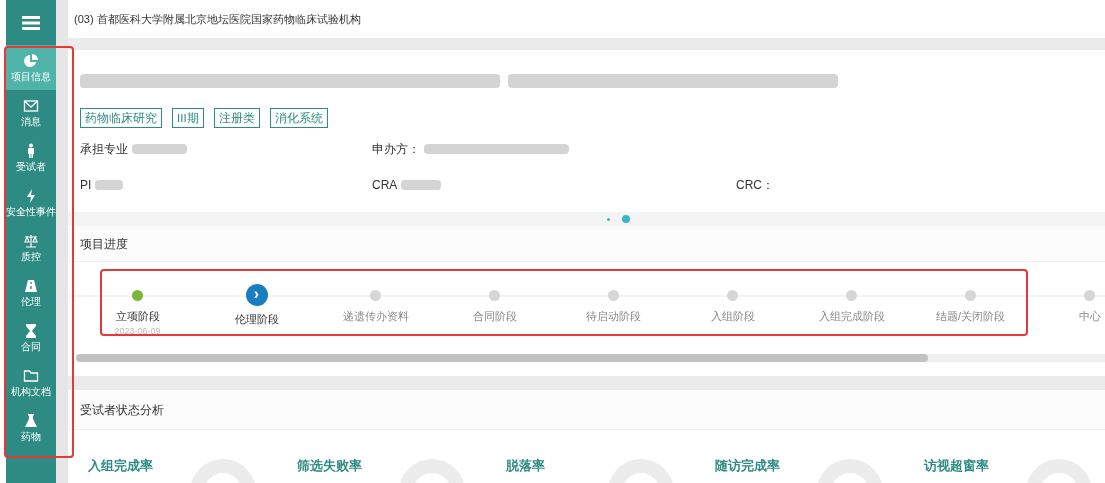 The image size is (1105, 483). Describe the element at coordinates (137, 316) in the screenshot. I see `stage-label: 立项阶段` at that location.